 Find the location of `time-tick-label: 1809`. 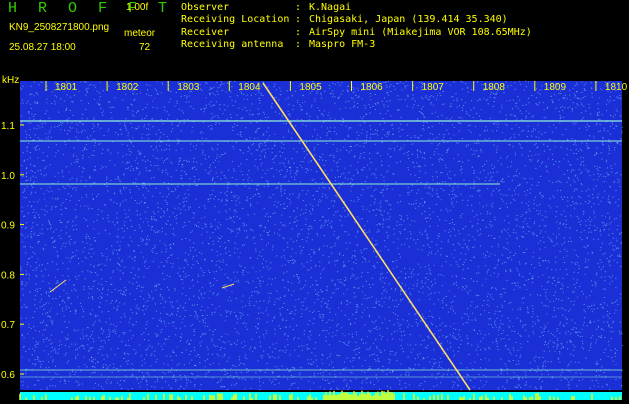

time-tick-label: 1809 is located at coordinates (555, 87).